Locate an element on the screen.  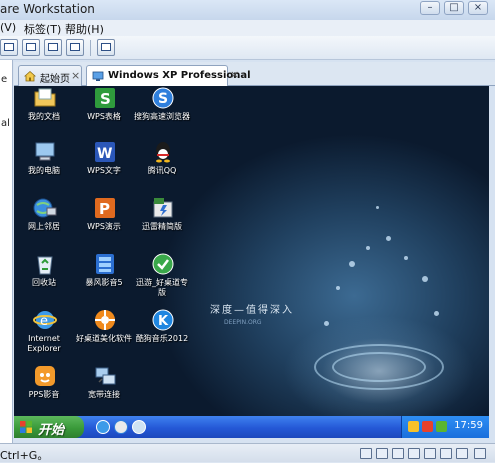
desktop-icon-wps-presentation: P WPS演示 is located at coordinates (104, 216).